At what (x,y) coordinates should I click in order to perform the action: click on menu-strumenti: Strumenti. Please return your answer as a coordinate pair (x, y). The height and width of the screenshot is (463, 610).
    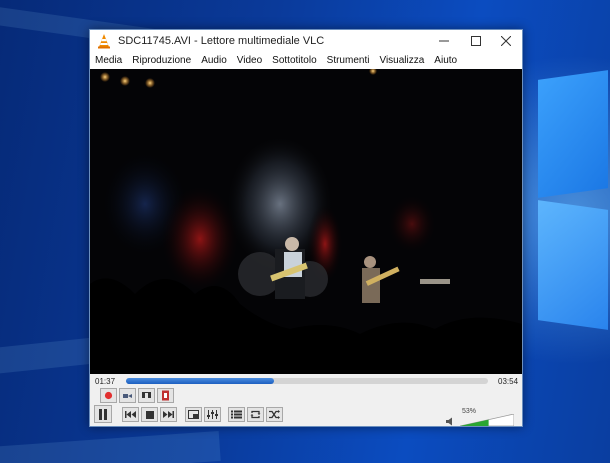
    Looking at the image, I should click on (348, 60).